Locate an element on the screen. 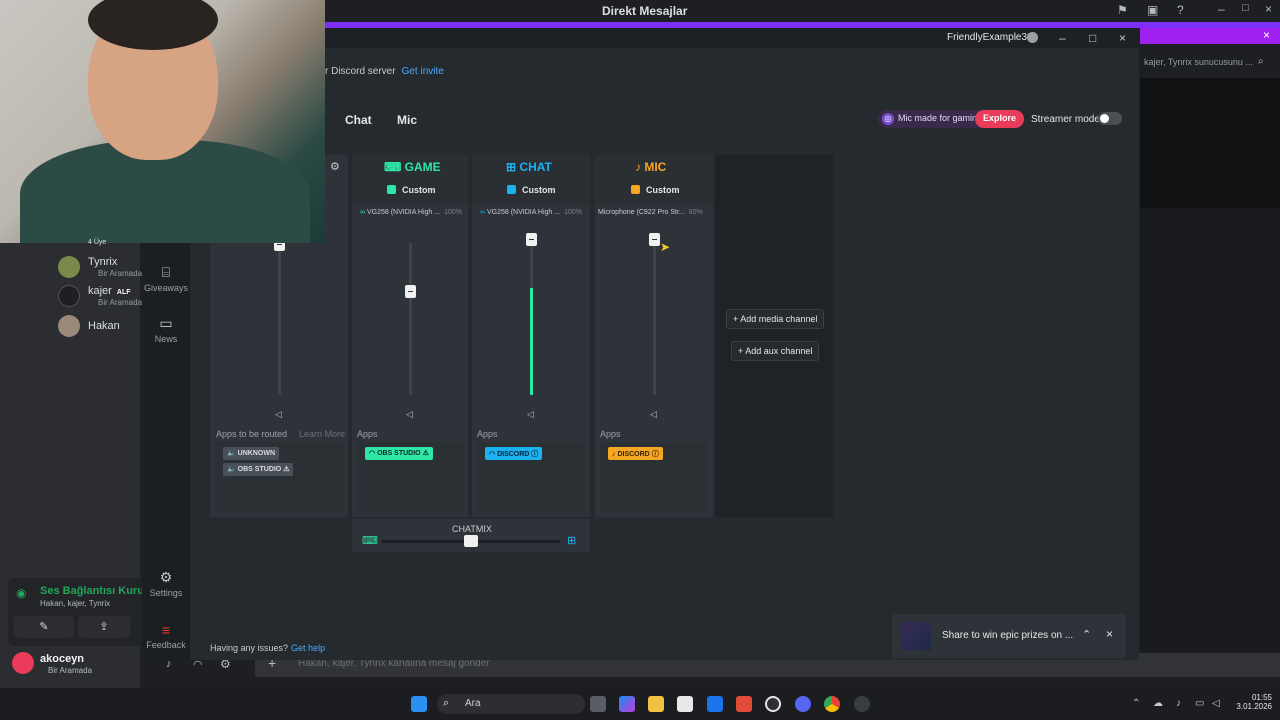 The width and height of the screenshot is (1280, 720). mic-volume-slider is located at coordinates (654, 239).